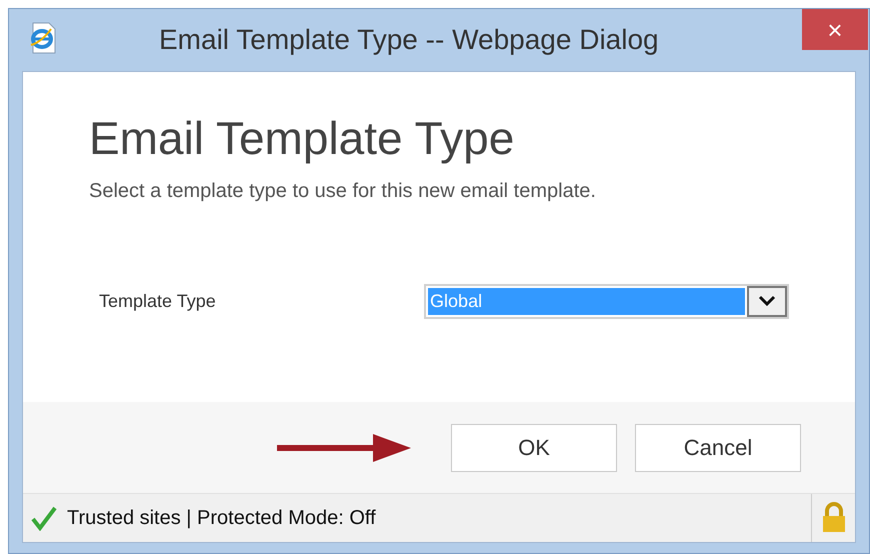 The height and width of the screenshot is (554, 870). Describe the element at coordinates (44, 518) in the screenshot. I see `check-icon` at that location.